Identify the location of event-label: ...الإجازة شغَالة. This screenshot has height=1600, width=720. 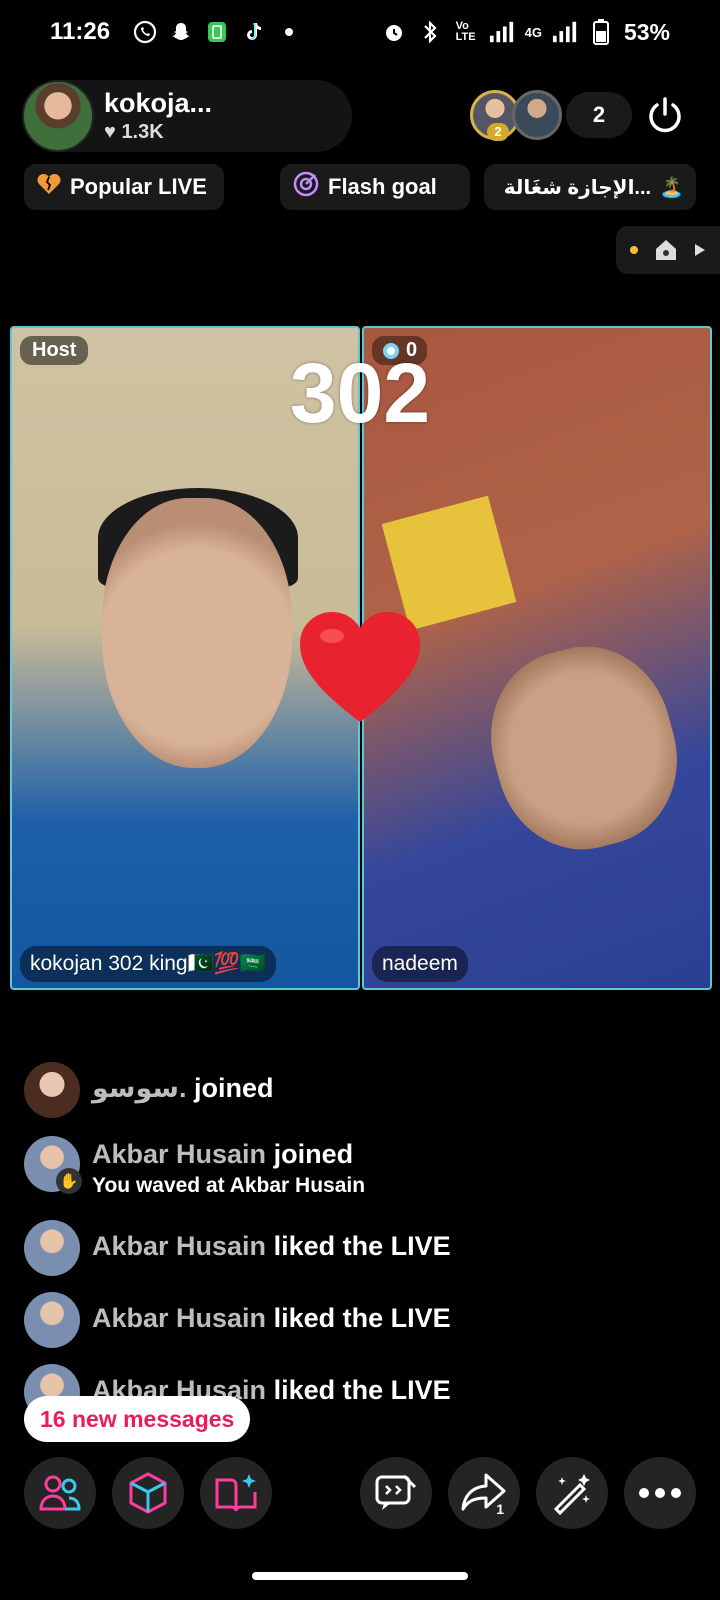
(577, 187).